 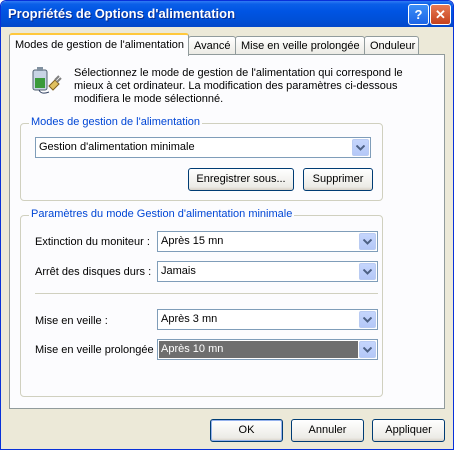 I want to click on apply-button: Appliquer, so click(x=408, y=430).